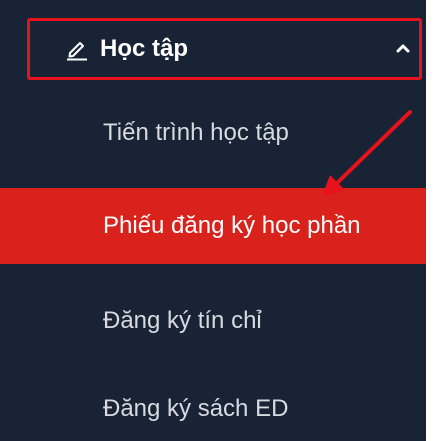 Image resolution: width=434 pixels, height=441 pixels. What do you see at coordinates (403, 48) in the screenshot?
I see `chevron-up-icon` at bounding box center [403, 48].